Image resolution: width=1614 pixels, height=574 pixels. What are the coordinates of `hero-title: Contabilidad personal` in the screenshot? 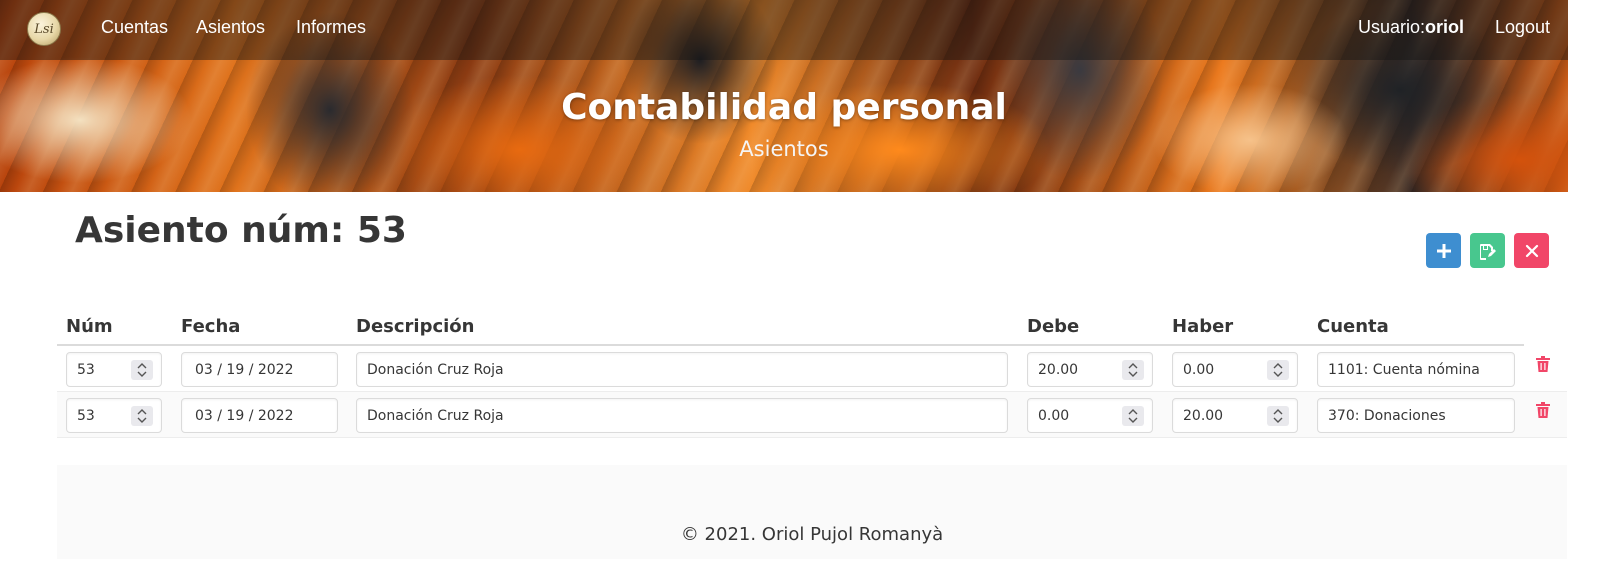 It's located at (784, 107).